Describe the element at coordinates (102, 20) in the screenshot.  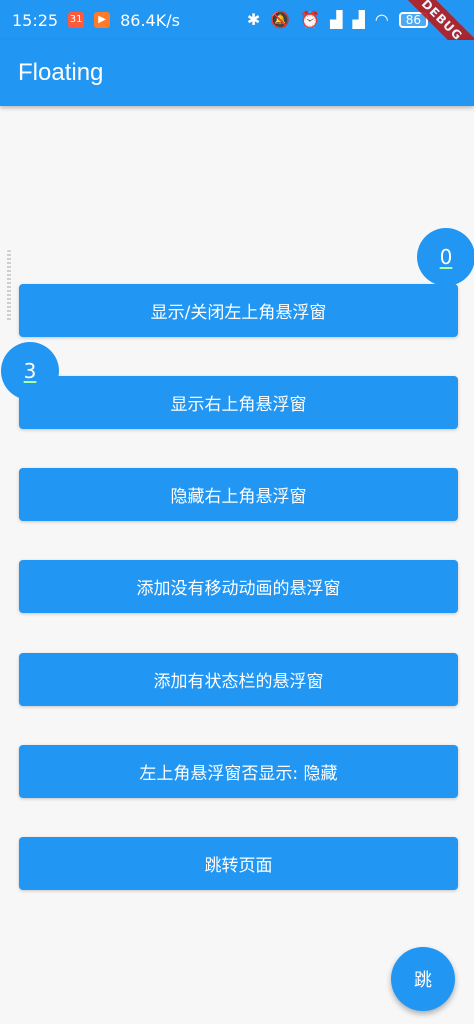
I see `video-icon: ▶` at that location.